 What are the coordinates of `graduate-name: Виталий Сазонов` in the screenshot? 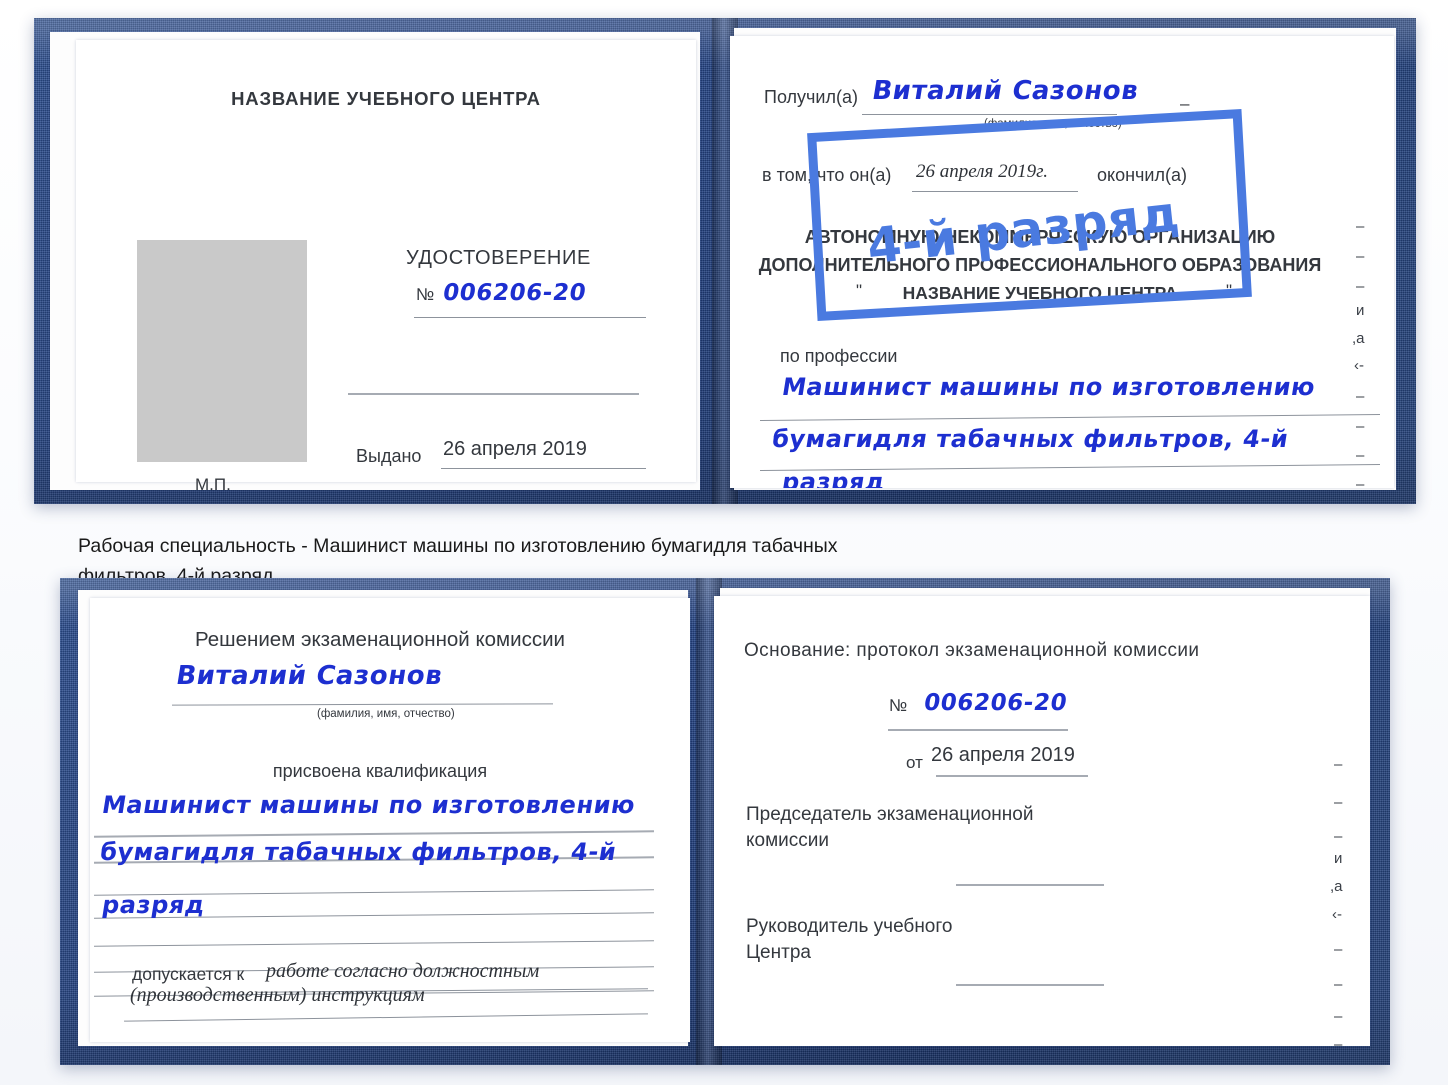 It's located at (309, 676).